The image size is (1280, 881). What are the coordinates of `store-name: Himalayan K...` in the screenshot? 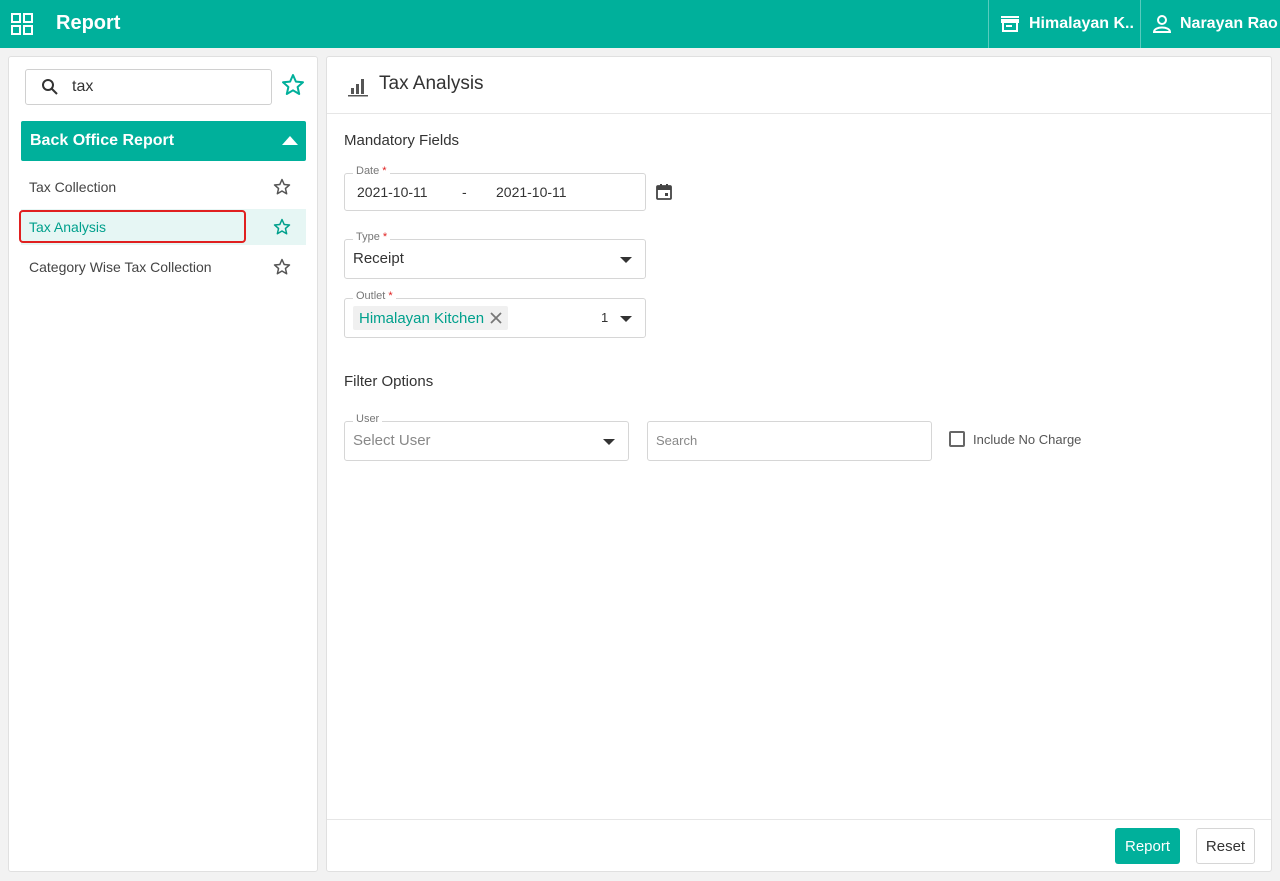 It's located at (1081, 23).